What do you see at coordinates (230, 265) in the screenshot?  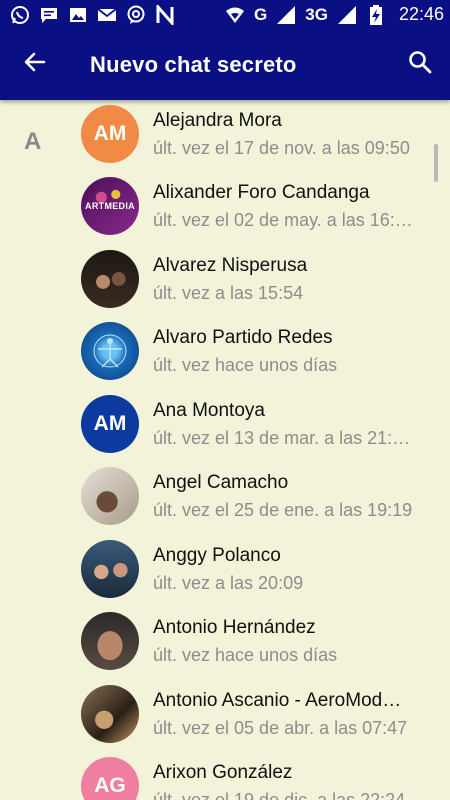 I see `contact-name: Alvarez Nisperusa` at bounding box center [230, 265].